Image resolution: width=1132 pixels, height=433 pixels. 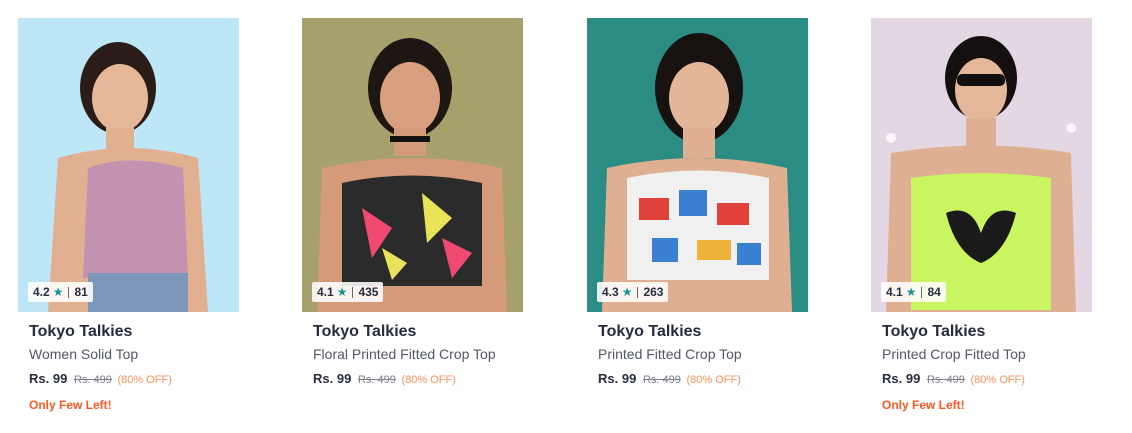 I want to click on rating-count: 263, so click(x=653, y=292).